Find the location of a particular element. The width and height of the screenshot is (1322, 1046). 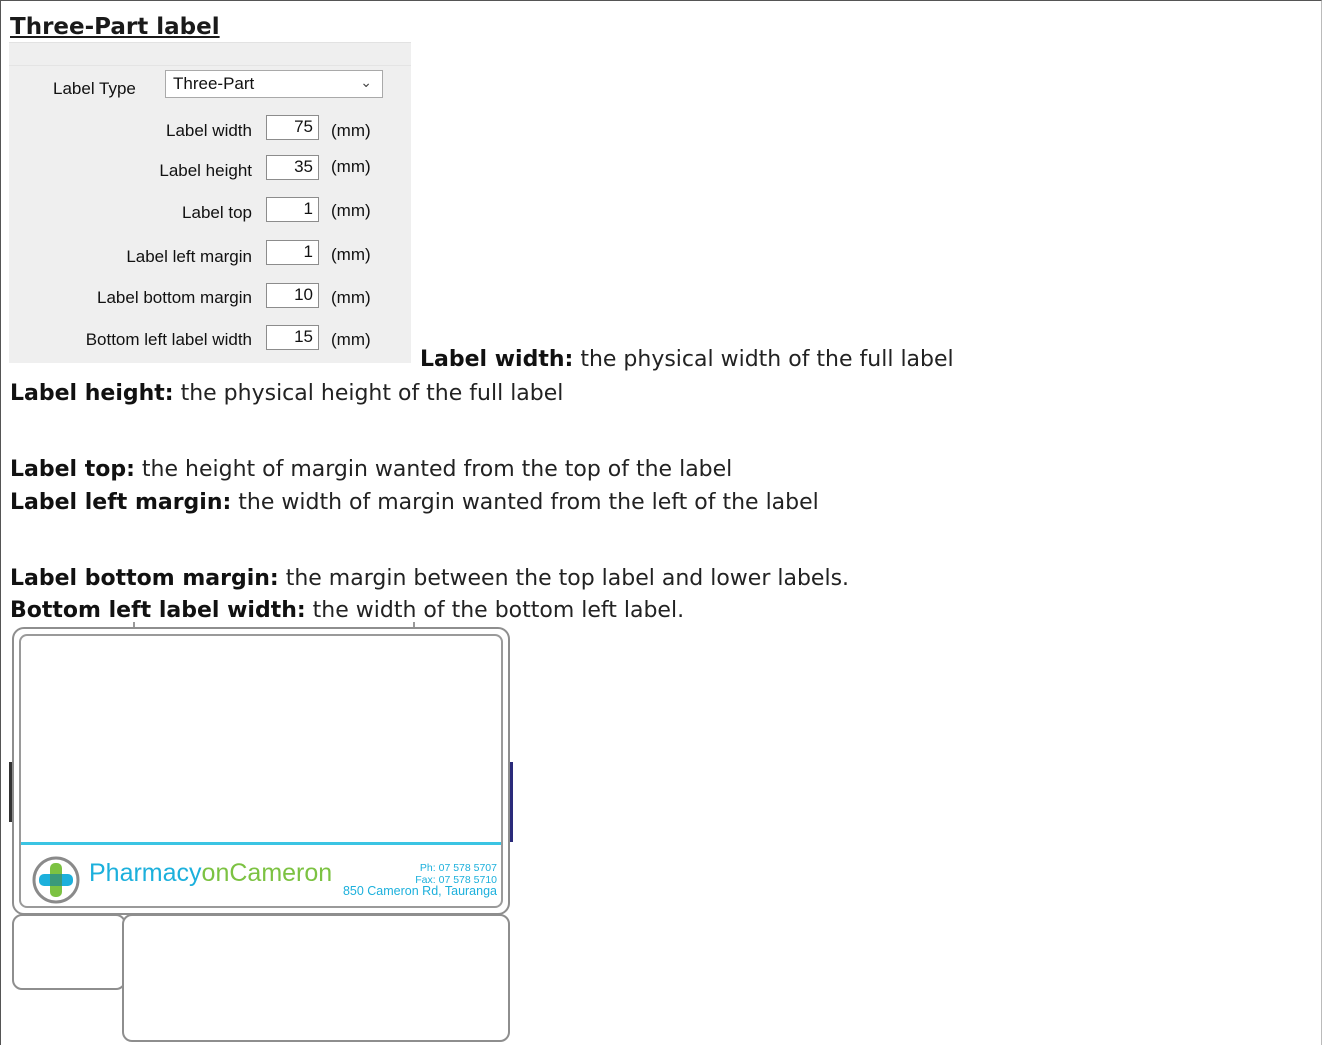

label-bottom-margin-label: Label bottom margin is located at coordinates (174, 297).